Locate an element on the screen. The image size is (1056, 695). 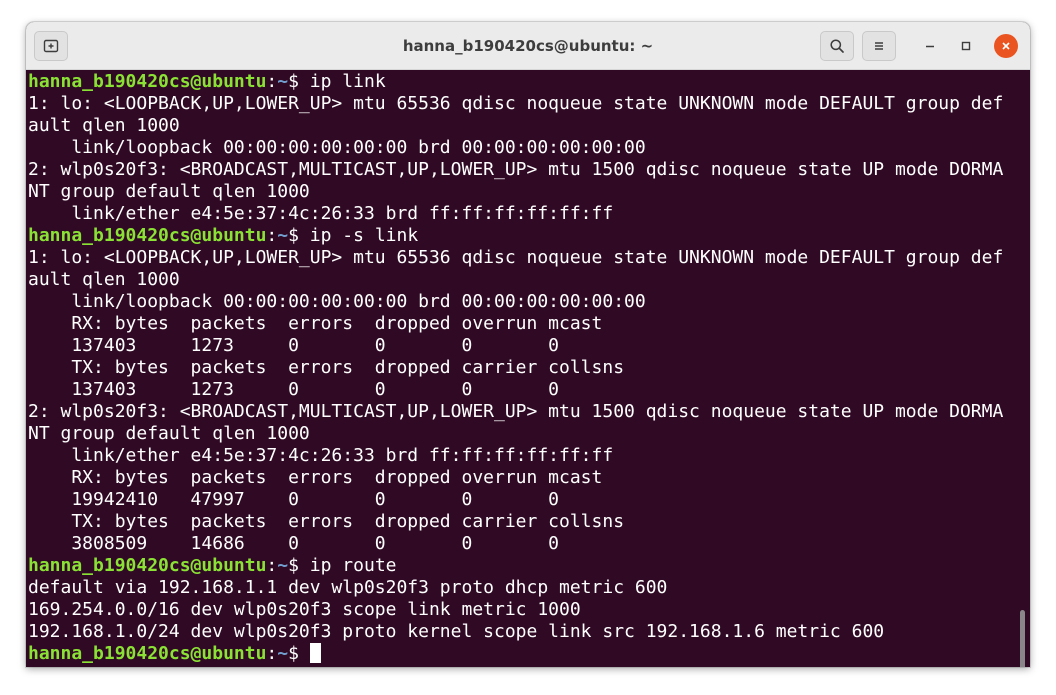
maximize-button is located at coordinates (966, 46).